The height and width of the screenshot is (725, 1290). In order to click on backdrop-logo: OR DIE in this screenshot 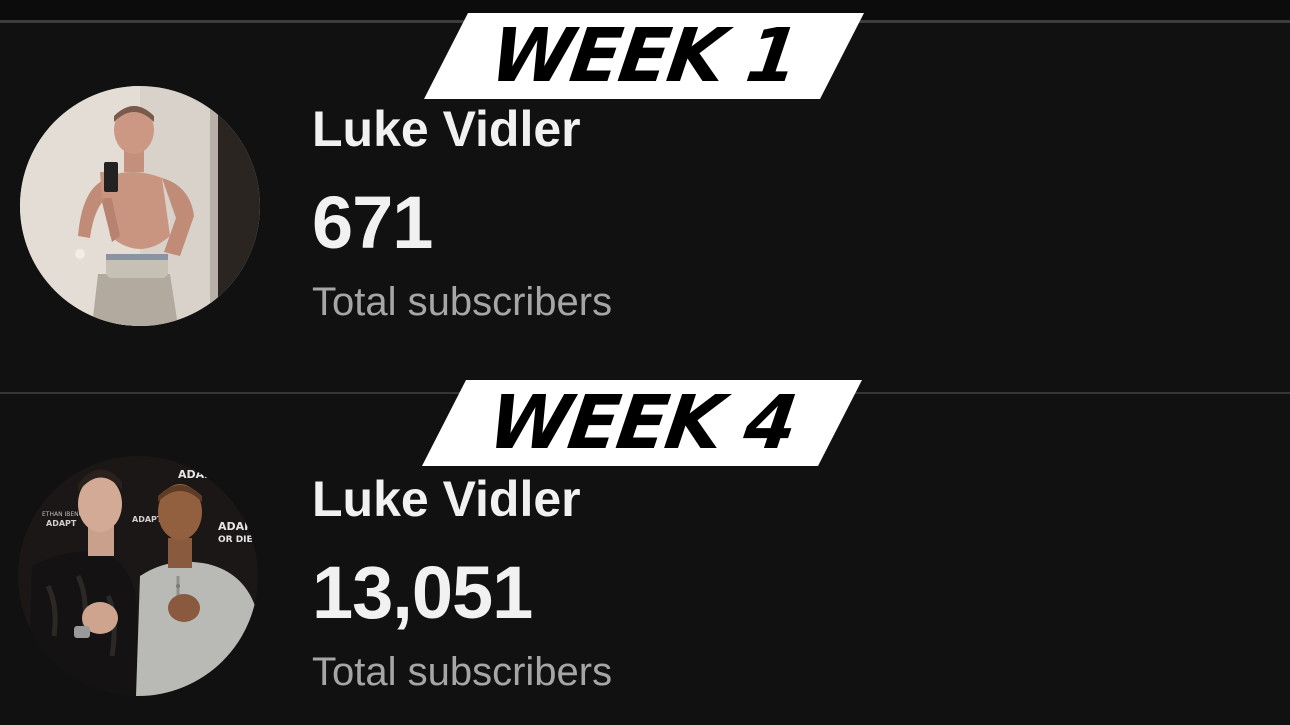, I will do `click(235, 540)`.